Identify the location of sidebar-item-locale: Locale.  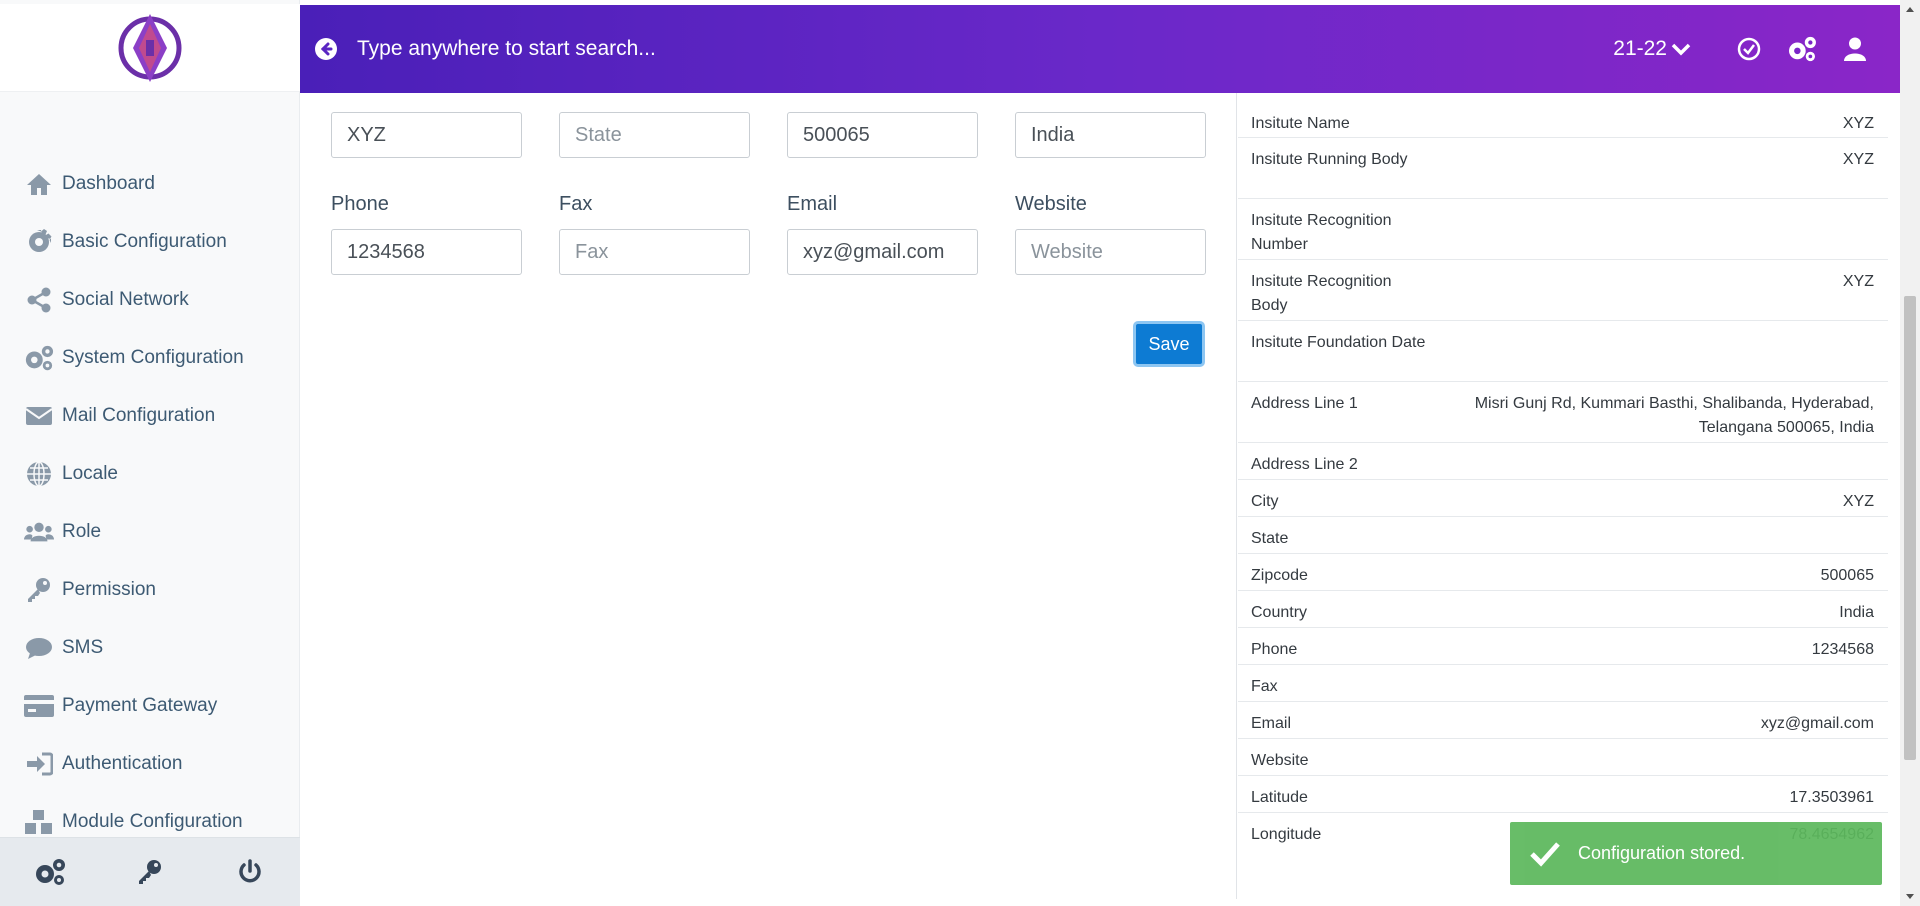
(150, 474).